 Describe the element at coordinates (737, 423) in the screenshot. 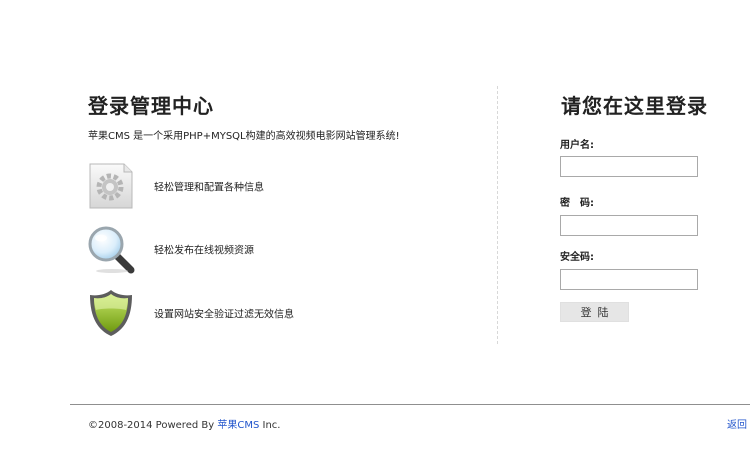

I see `back-link: 返回` at that location.